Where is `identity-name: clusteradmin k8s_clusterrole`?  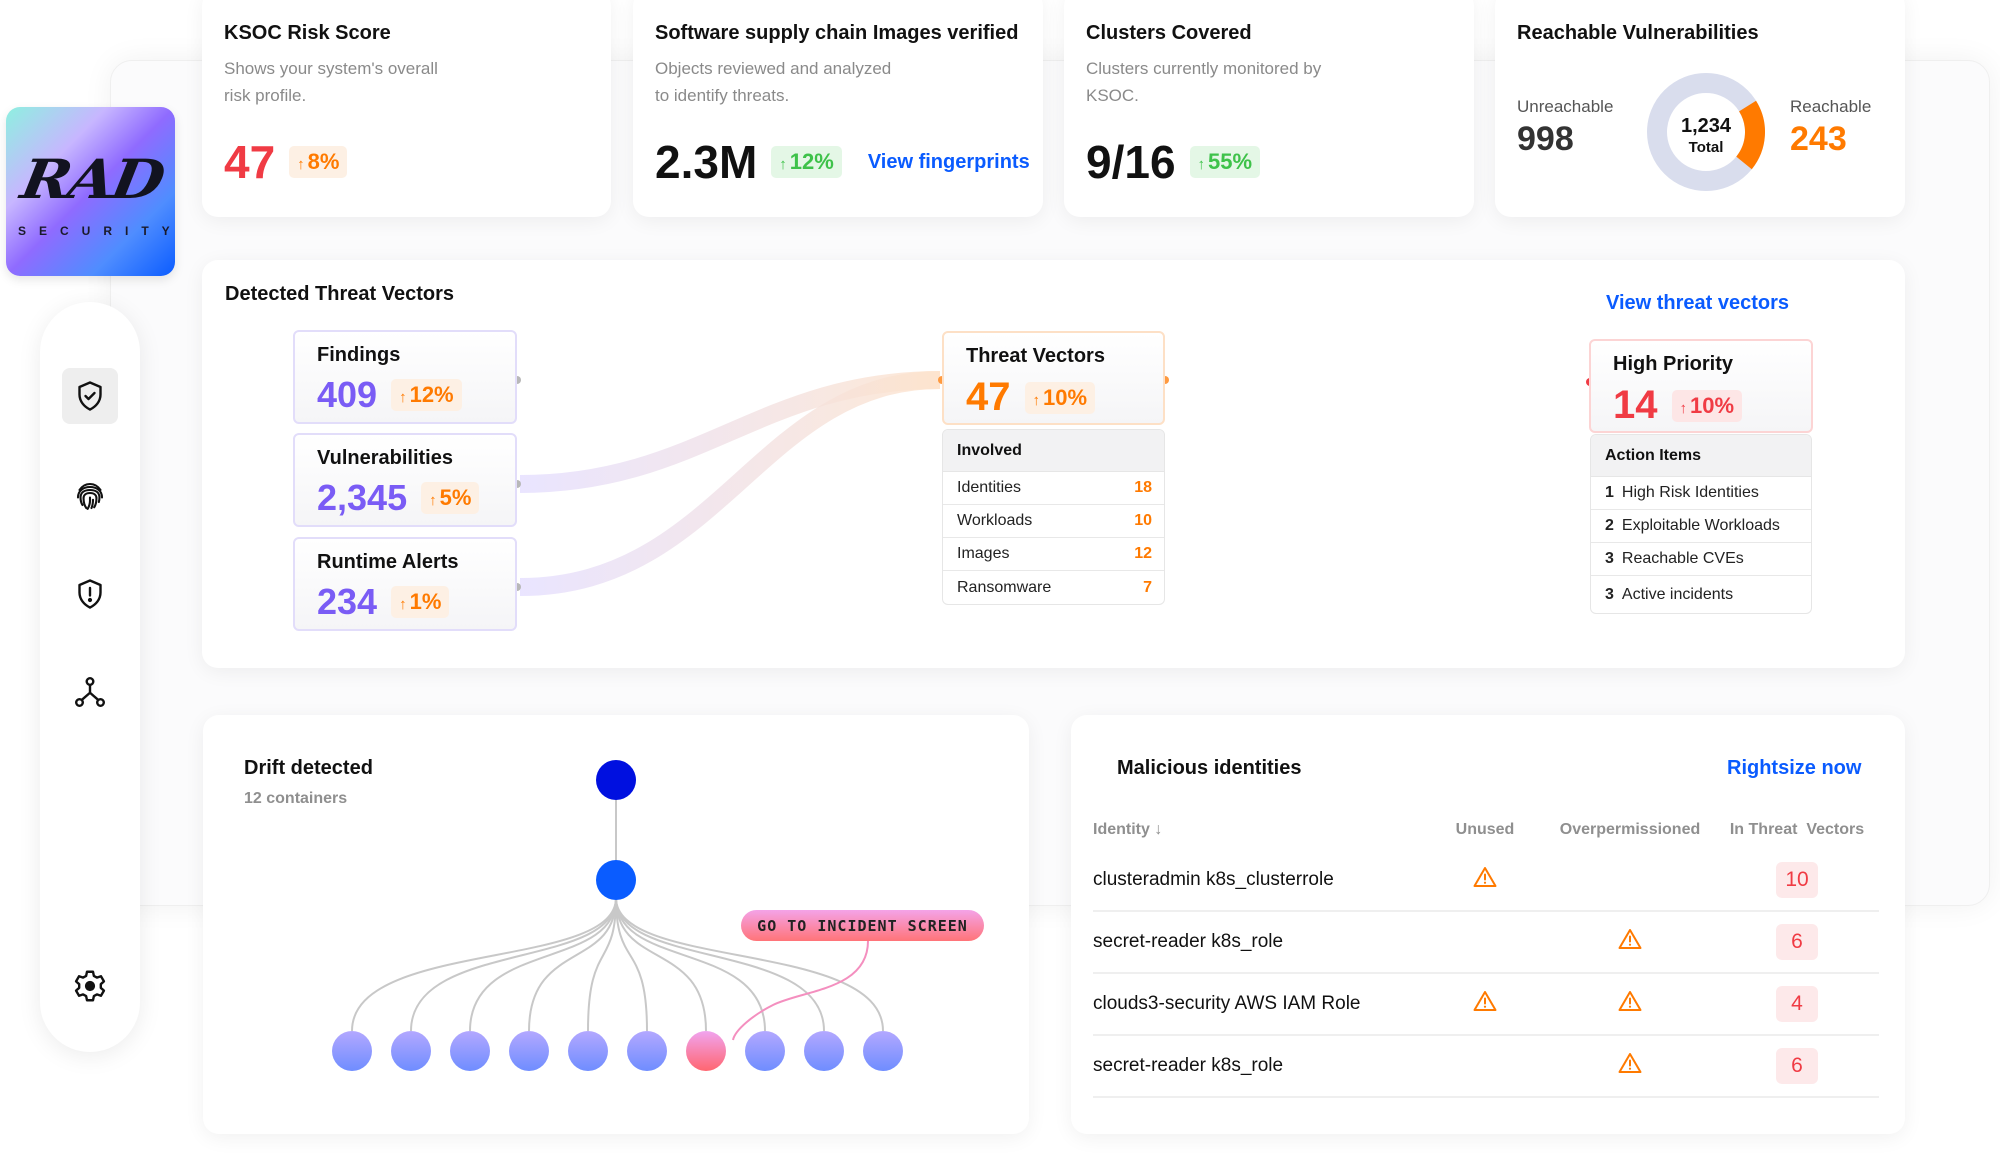 identity-name: clusteradmin k8s_clusterrole is located at coordinates (1213, 879).